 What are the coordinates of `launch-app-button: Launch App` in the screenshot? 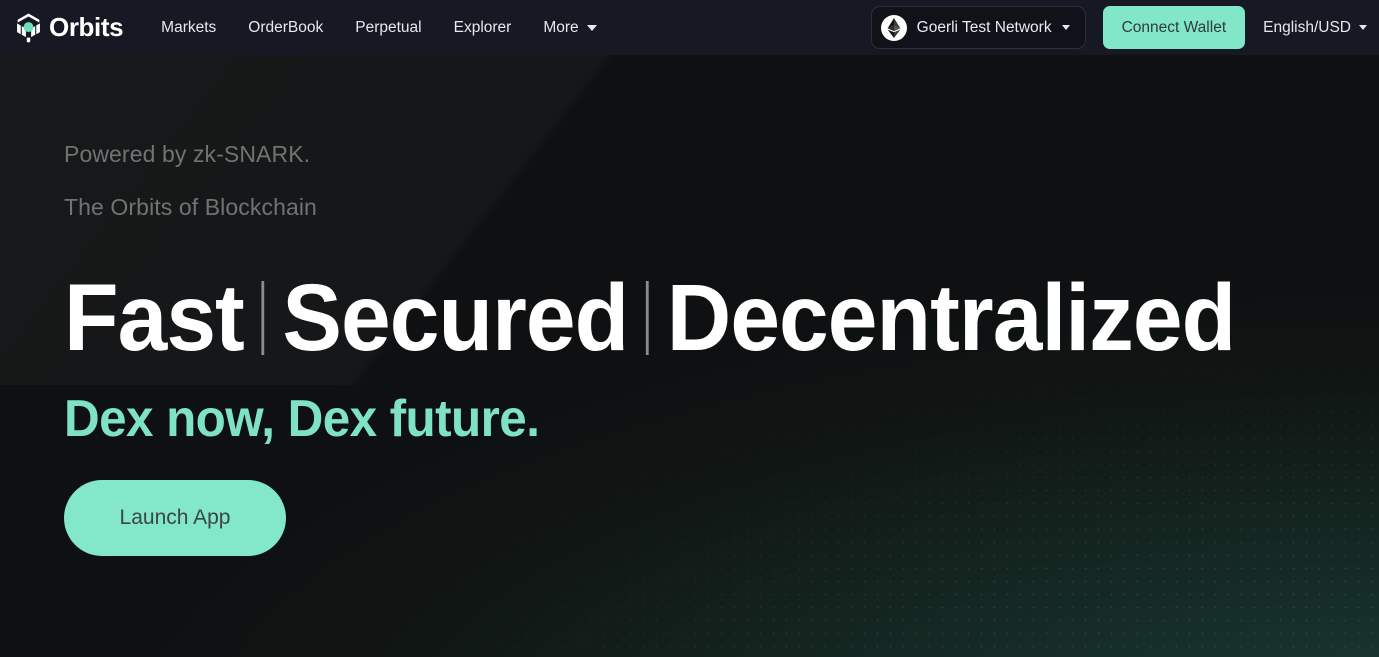 It's located at (175, 518).